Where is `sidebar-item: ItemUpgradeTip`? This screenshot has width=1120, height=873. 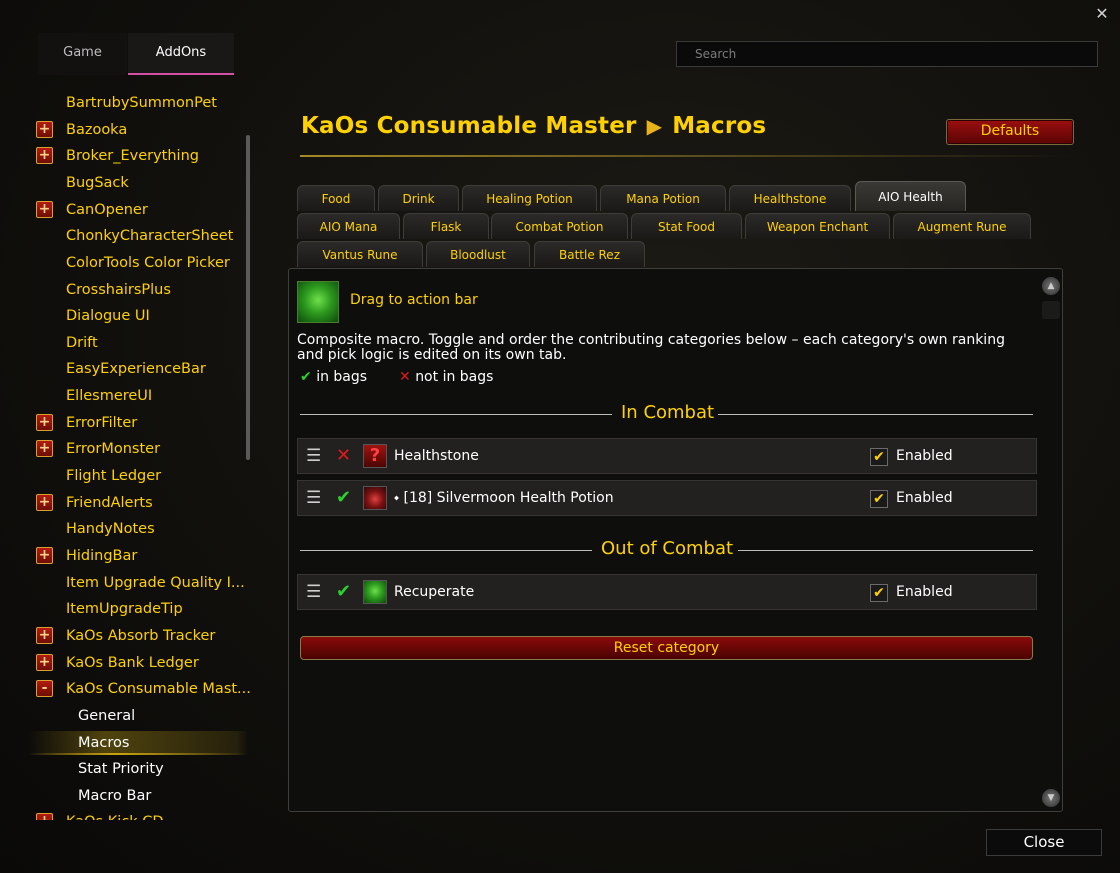 sidebar-item: ItemUpgradeTip is located at coordinates (138, 609).